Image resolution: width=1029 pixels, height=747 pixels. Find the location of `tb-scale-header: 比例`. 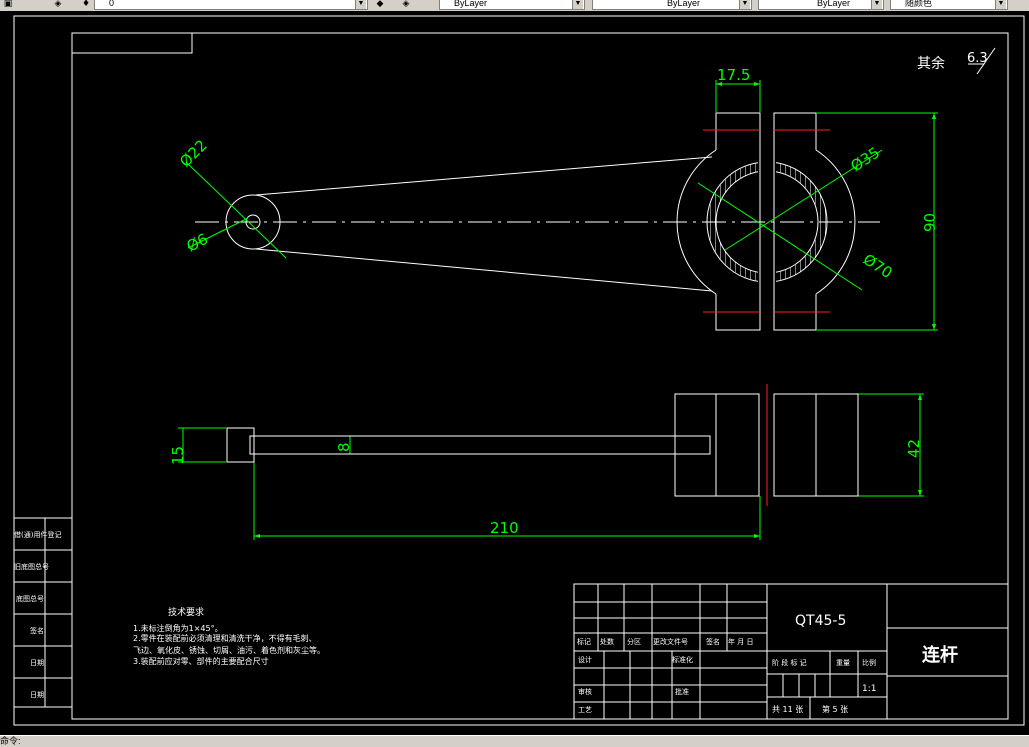

tb-scale-header: 比例 is located at coordinates (869, 662).